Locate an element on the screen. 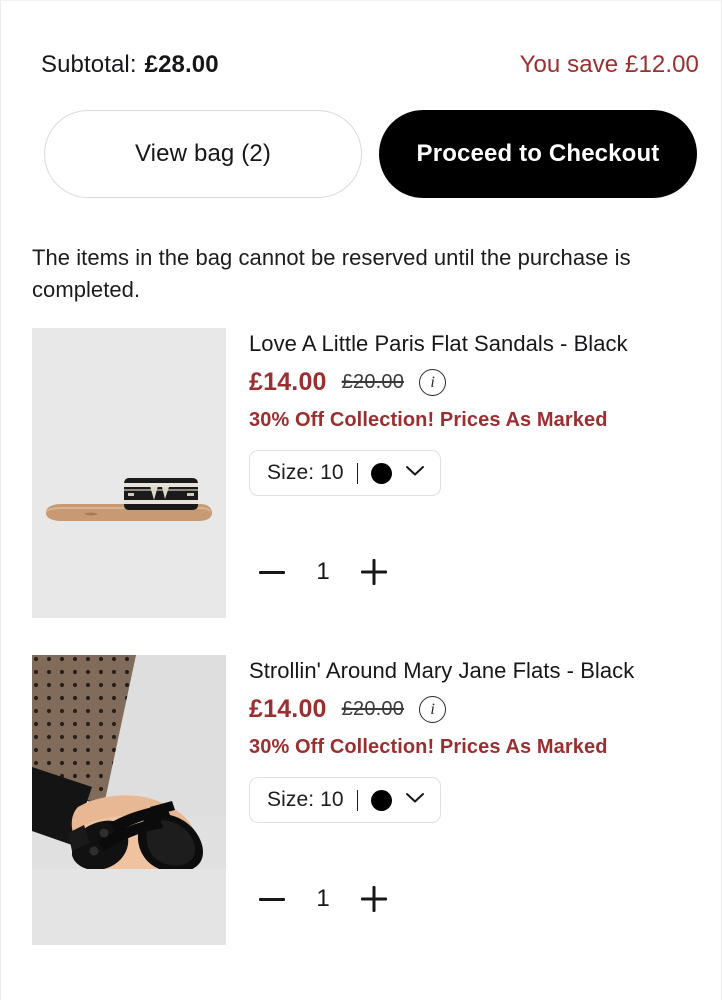  product-title: Love A Little Paris Flat Sandals - Black is located at coordinates (485, 344).